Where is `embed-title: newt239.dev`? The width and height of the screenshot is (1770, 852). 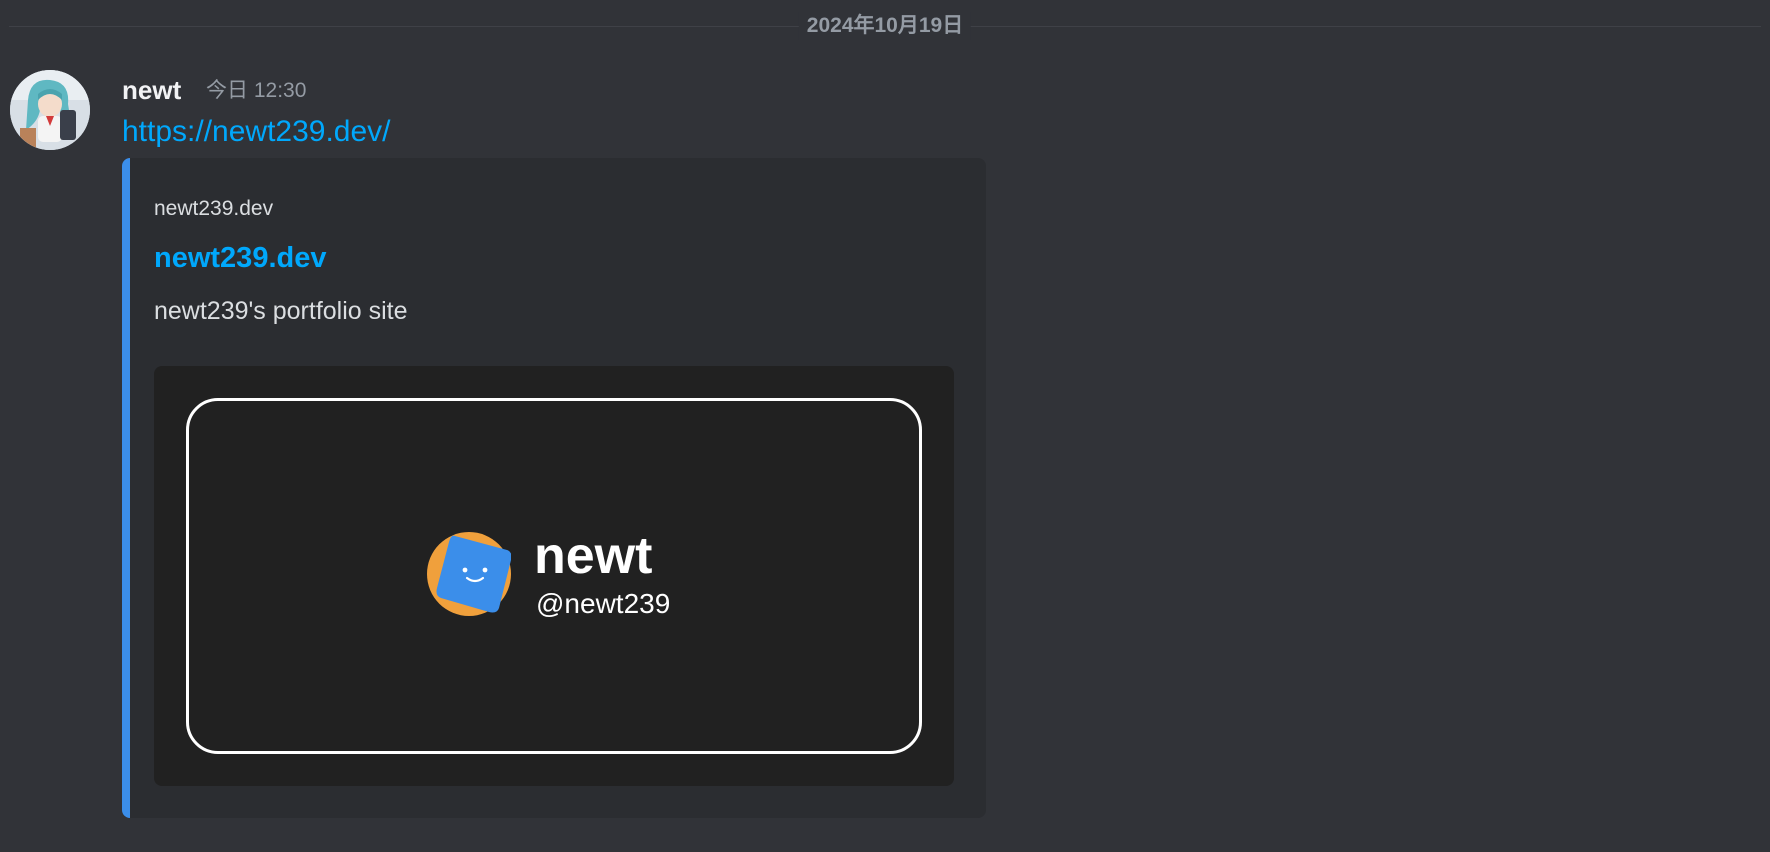
embed-title: newt239.dev is located at coordinates (240, 258).